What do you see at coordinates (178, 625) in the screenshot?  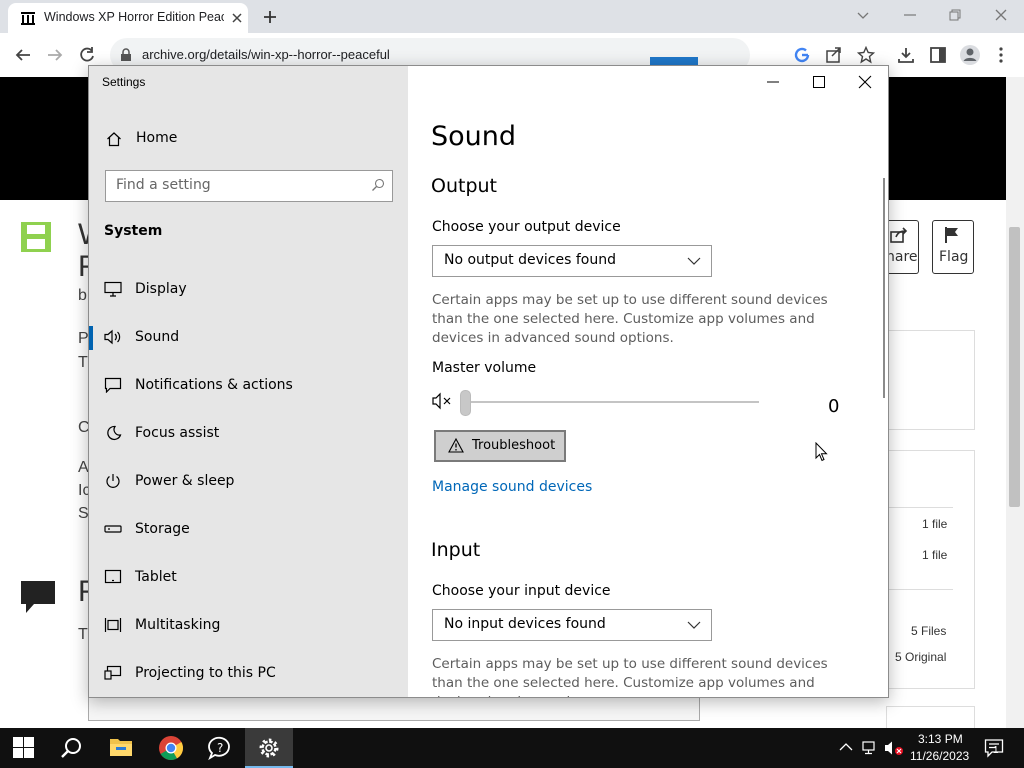 I see `sidebar-item-label: Multitasking` at bounding box center [178, 625].